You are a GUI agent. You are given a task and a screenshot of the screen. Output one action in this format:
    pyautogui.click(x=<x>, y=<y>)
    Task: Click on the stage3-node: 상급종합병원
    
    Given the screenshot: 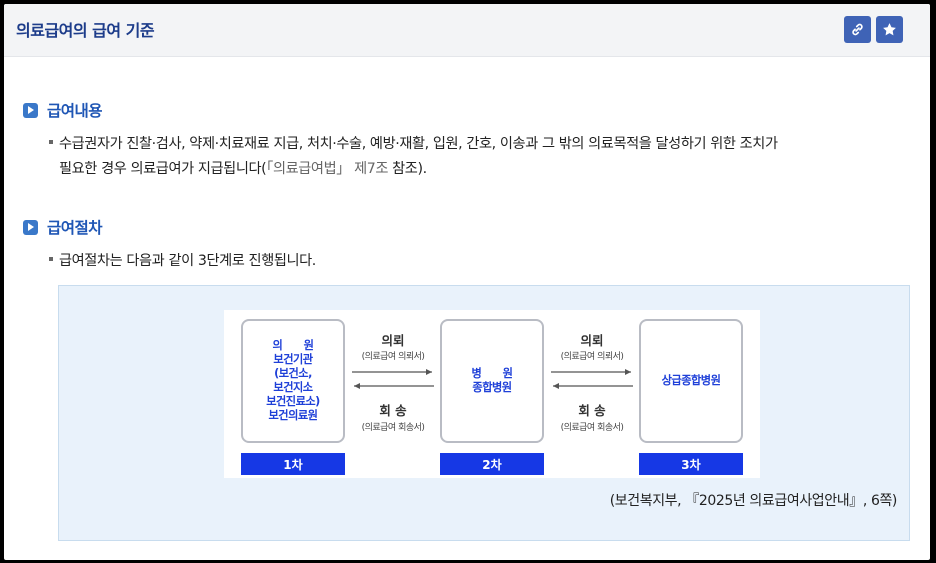 What is the action you would take?
    pyautogui.click(x=691, y=381)
    